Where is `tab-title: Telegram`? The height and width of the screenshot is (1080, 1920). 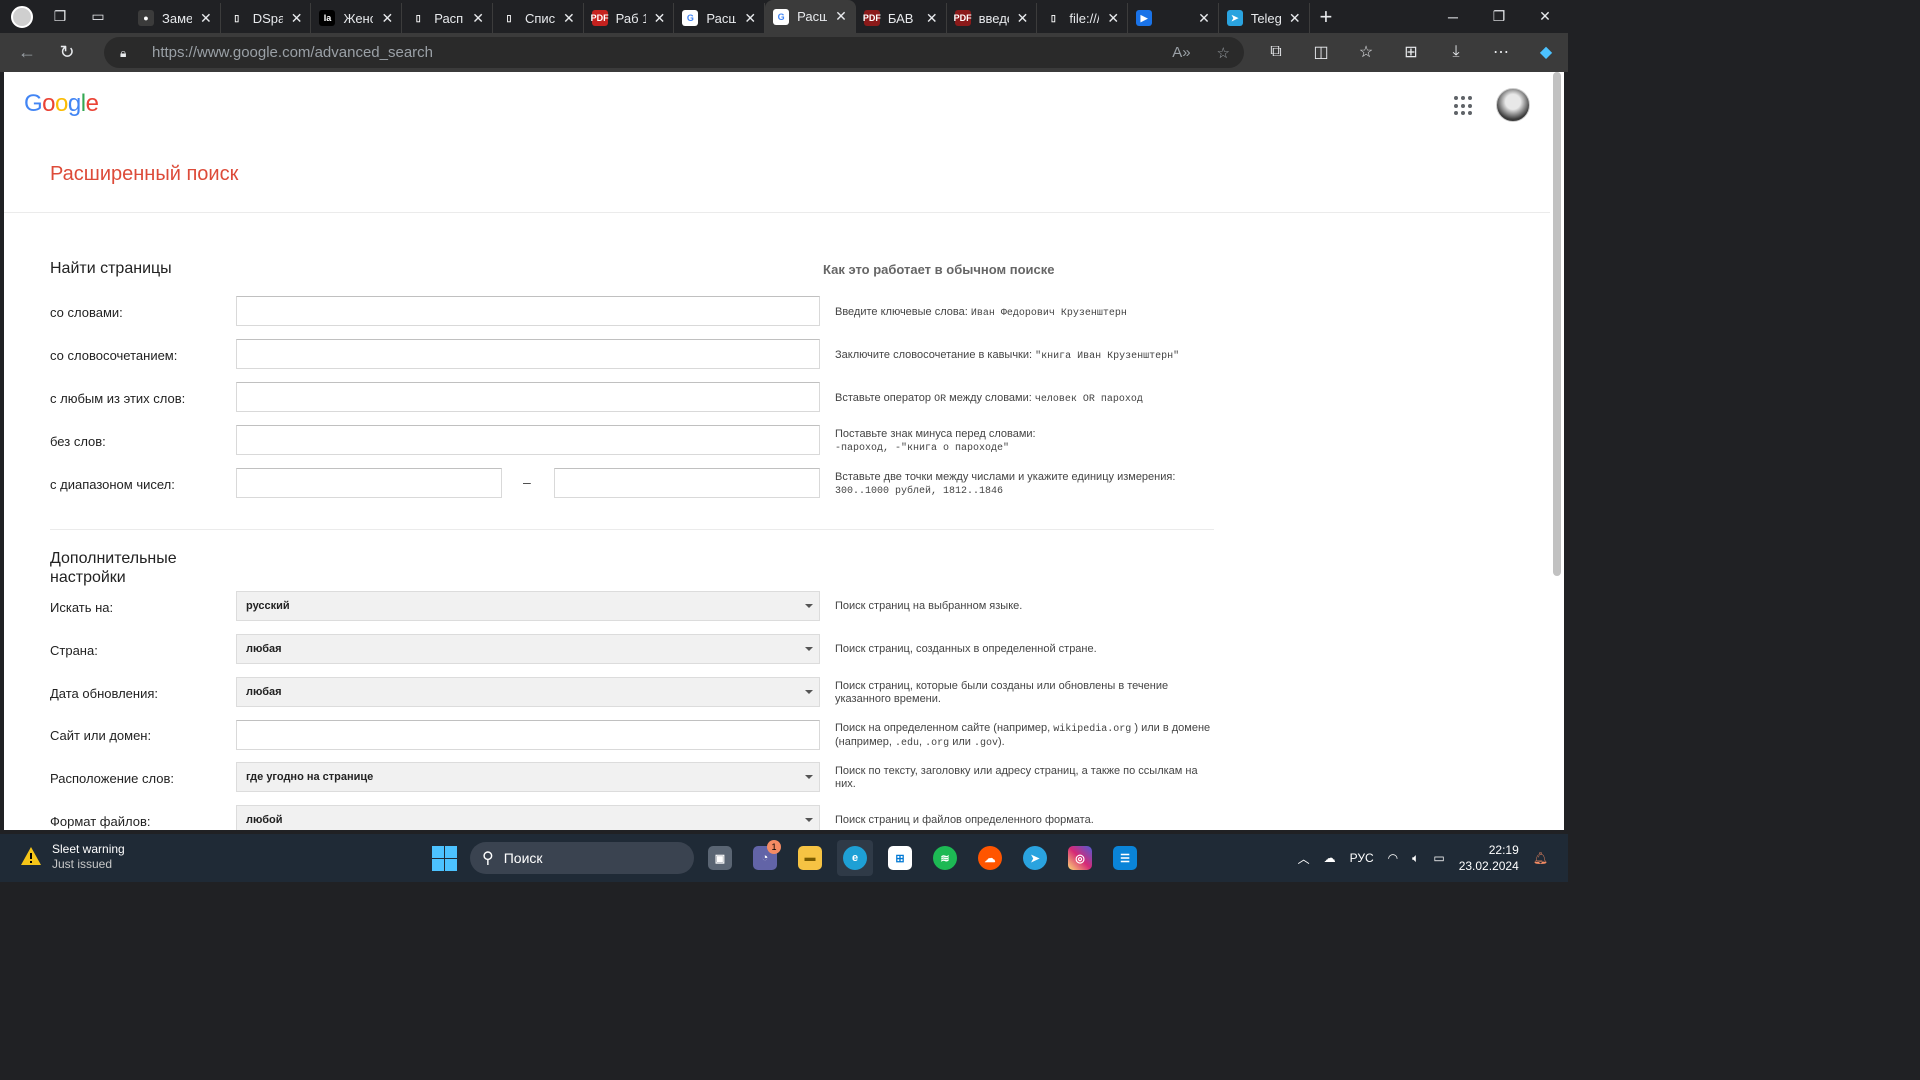
tab-title: Telegram is located at coordinates (1265, 18).